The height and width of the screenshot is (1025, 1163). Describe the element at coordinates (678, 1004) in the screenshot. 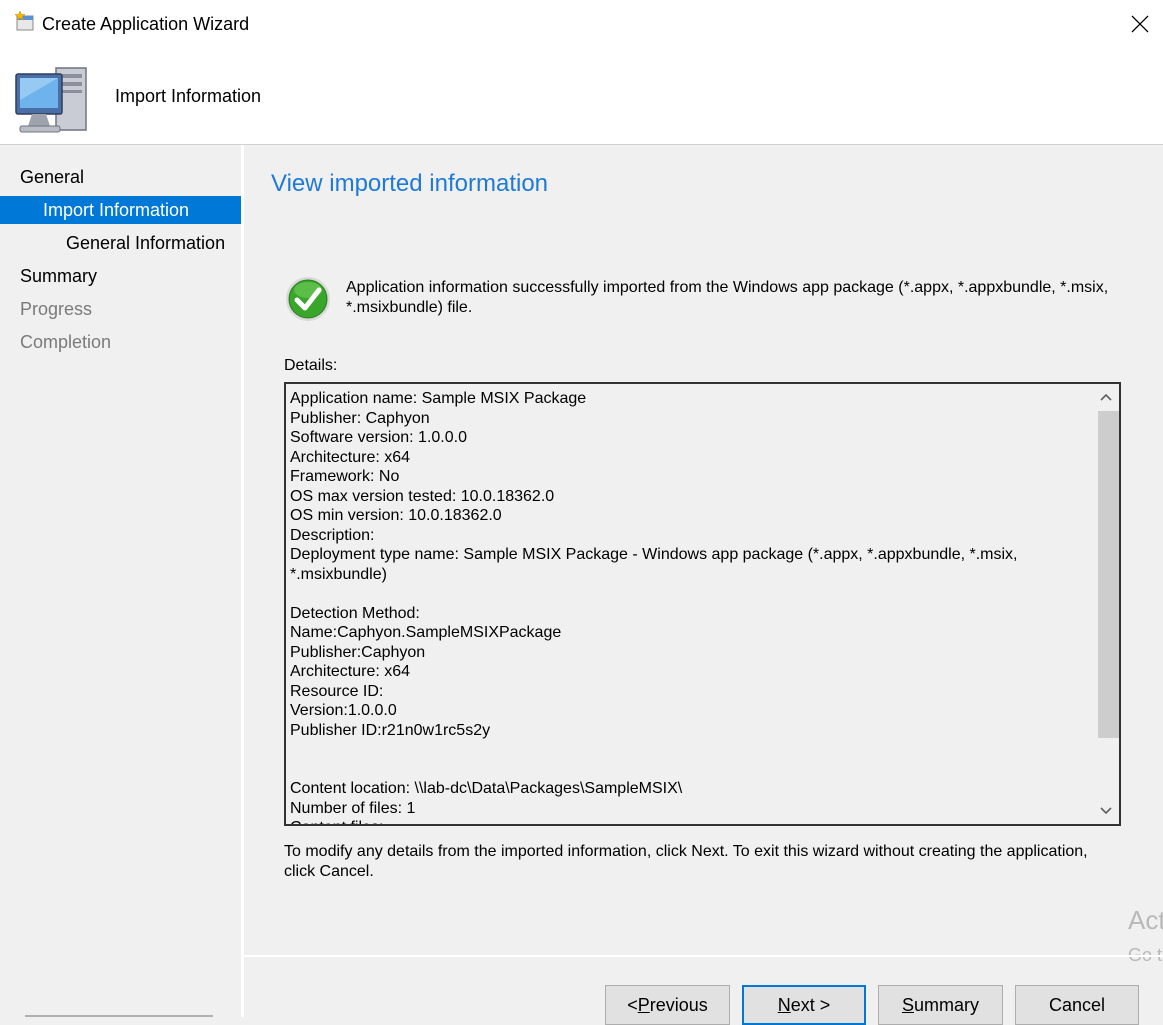

I see `previous-button-rest: revious` at that location.